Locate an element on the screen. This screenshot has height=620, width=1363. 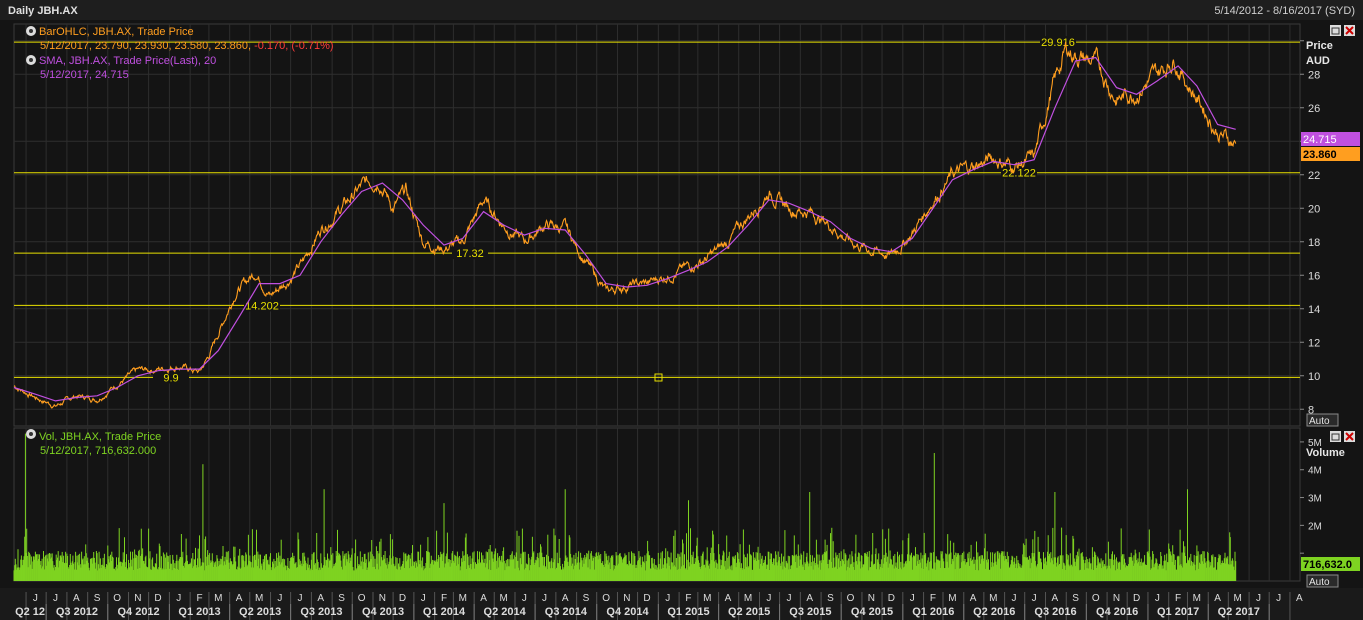
title-bar is located at coordinates (681, 10).